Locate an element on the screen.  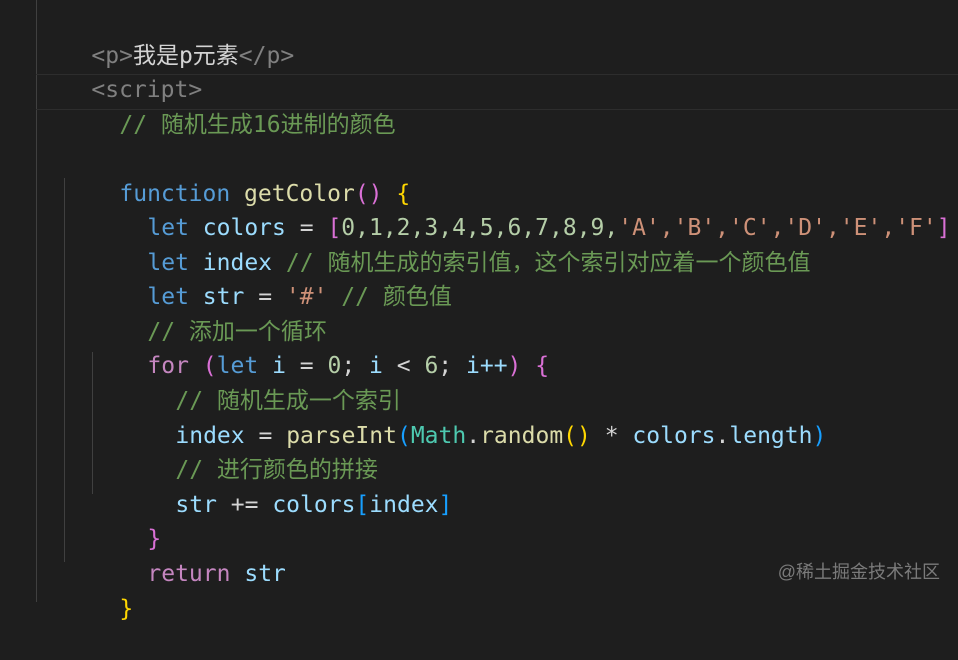
code-line: str += colors[index] is located at coordinates (286, 486).